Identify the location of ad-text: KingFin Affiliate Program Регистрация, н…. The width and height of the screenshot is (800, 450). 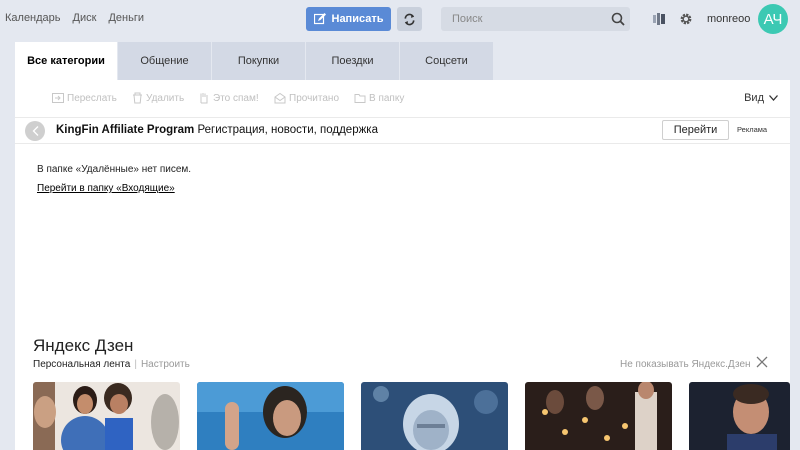
(217, 130).